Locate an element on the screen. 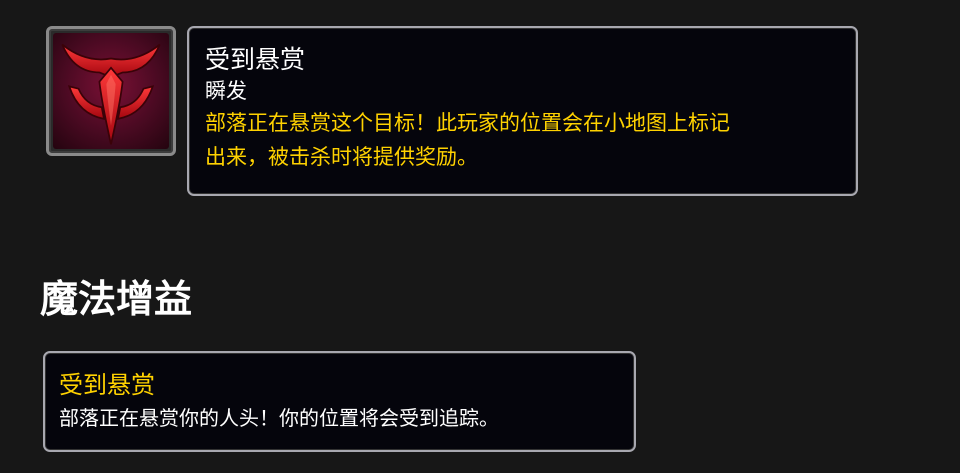 The image size is (960, 473). spell-description-line1: 部落正在悬赏这个目标！此玩家的位置会在小地图上标记 is located at coordinates (467, 123).